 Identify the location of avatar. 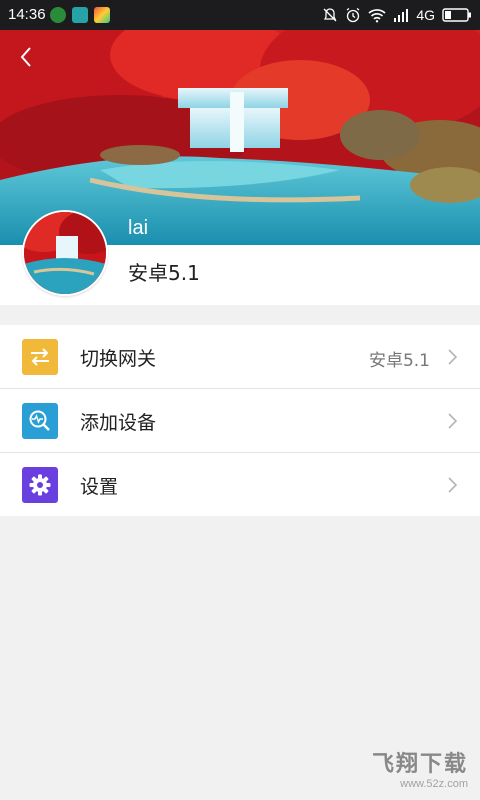
(65, 253).